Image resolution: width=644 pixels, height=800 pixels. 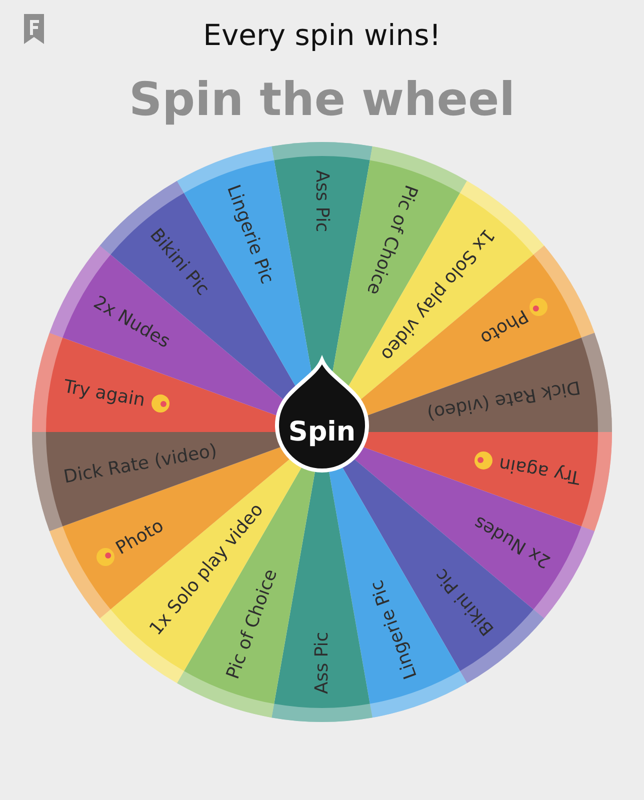 I want to click on page-title: Every spin wins!, so click(x=322, y=35).